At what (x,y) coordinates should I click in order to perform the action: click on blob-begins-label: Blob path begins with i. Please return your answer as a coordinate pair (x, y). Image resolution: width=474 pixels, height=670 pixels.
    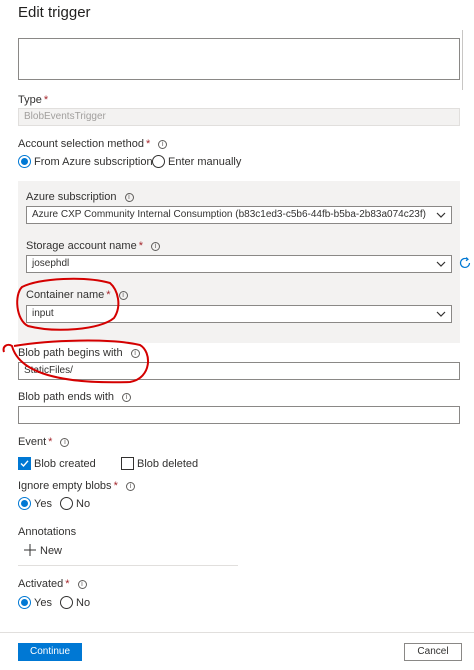
    Looking at the image, I should click on (79, 353).